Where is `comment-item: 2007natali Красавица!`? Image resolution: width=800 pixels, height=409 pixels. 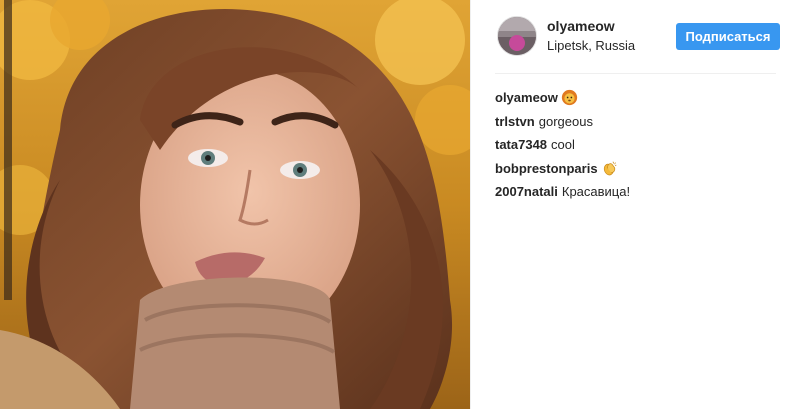 comment-item: 2007natali Красавица! is located at coordinates (640, 192).